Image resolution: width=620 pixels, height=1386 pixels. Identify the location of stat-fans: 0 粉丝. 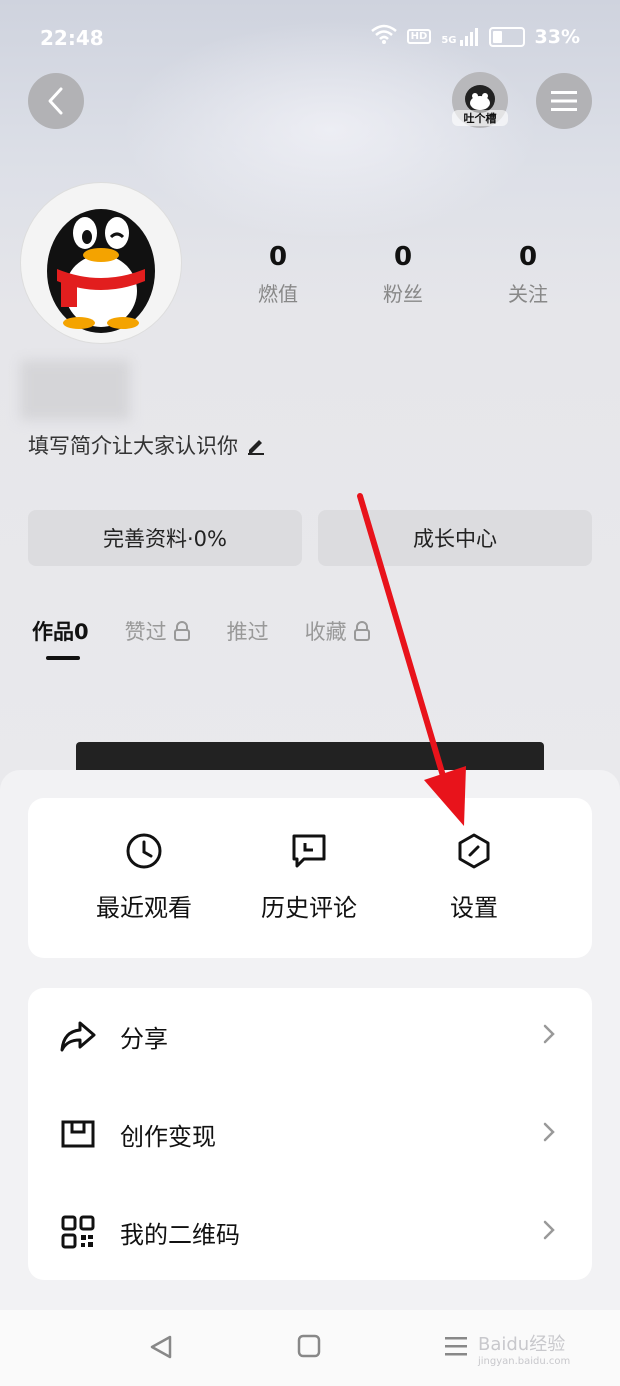
(403, 274).